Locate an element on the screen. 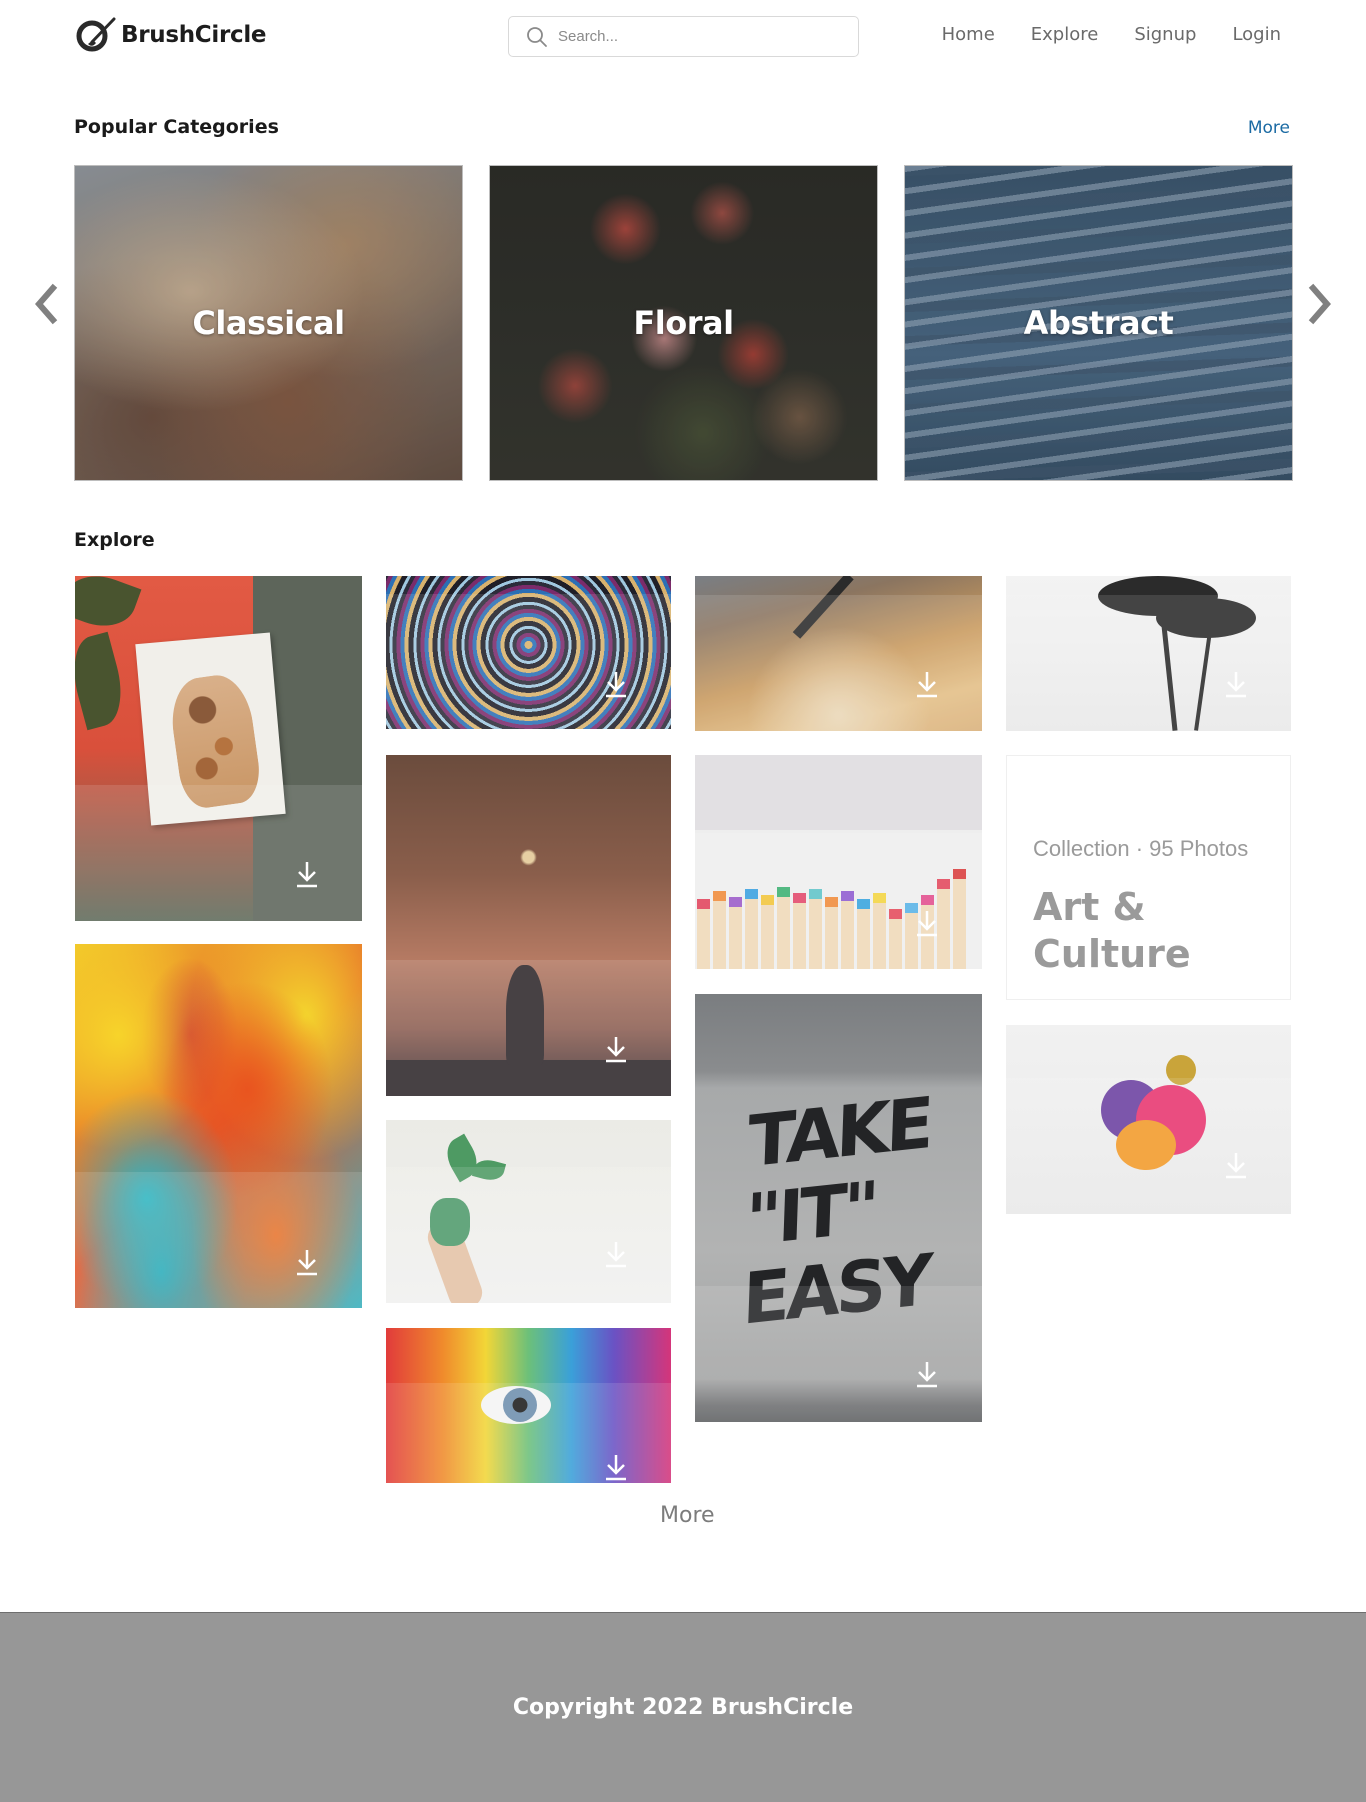 The width and height of the screenshot is (1366, 1802). footer: Copyright 2022 BrushCircle is located at coordinates (683, 1707).